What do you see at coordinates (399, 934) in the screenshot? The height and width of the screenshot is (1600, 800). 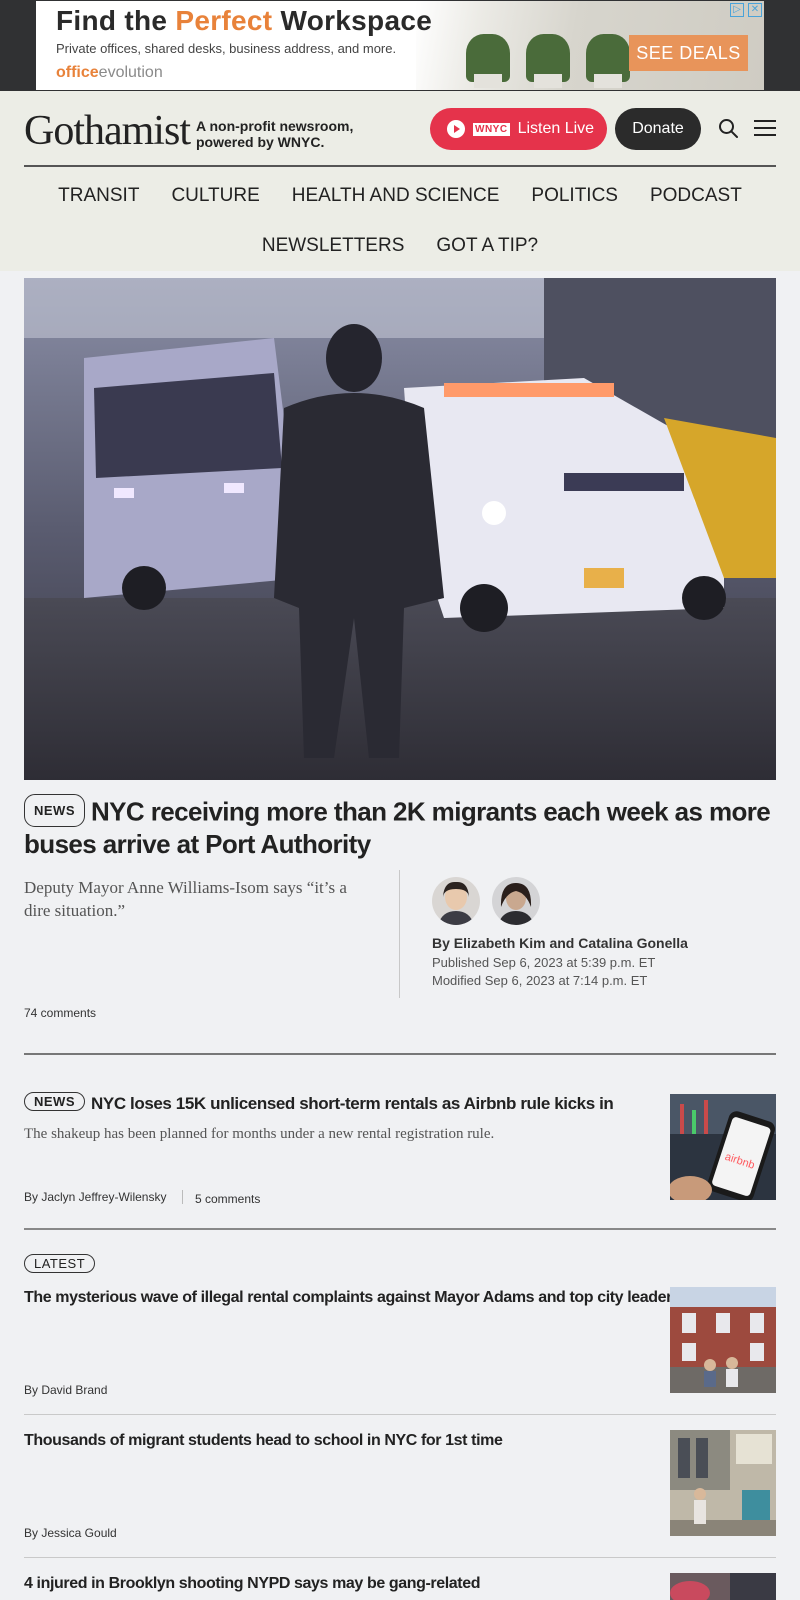 I see `lead-story-divider` at bounding box center [399, 934].